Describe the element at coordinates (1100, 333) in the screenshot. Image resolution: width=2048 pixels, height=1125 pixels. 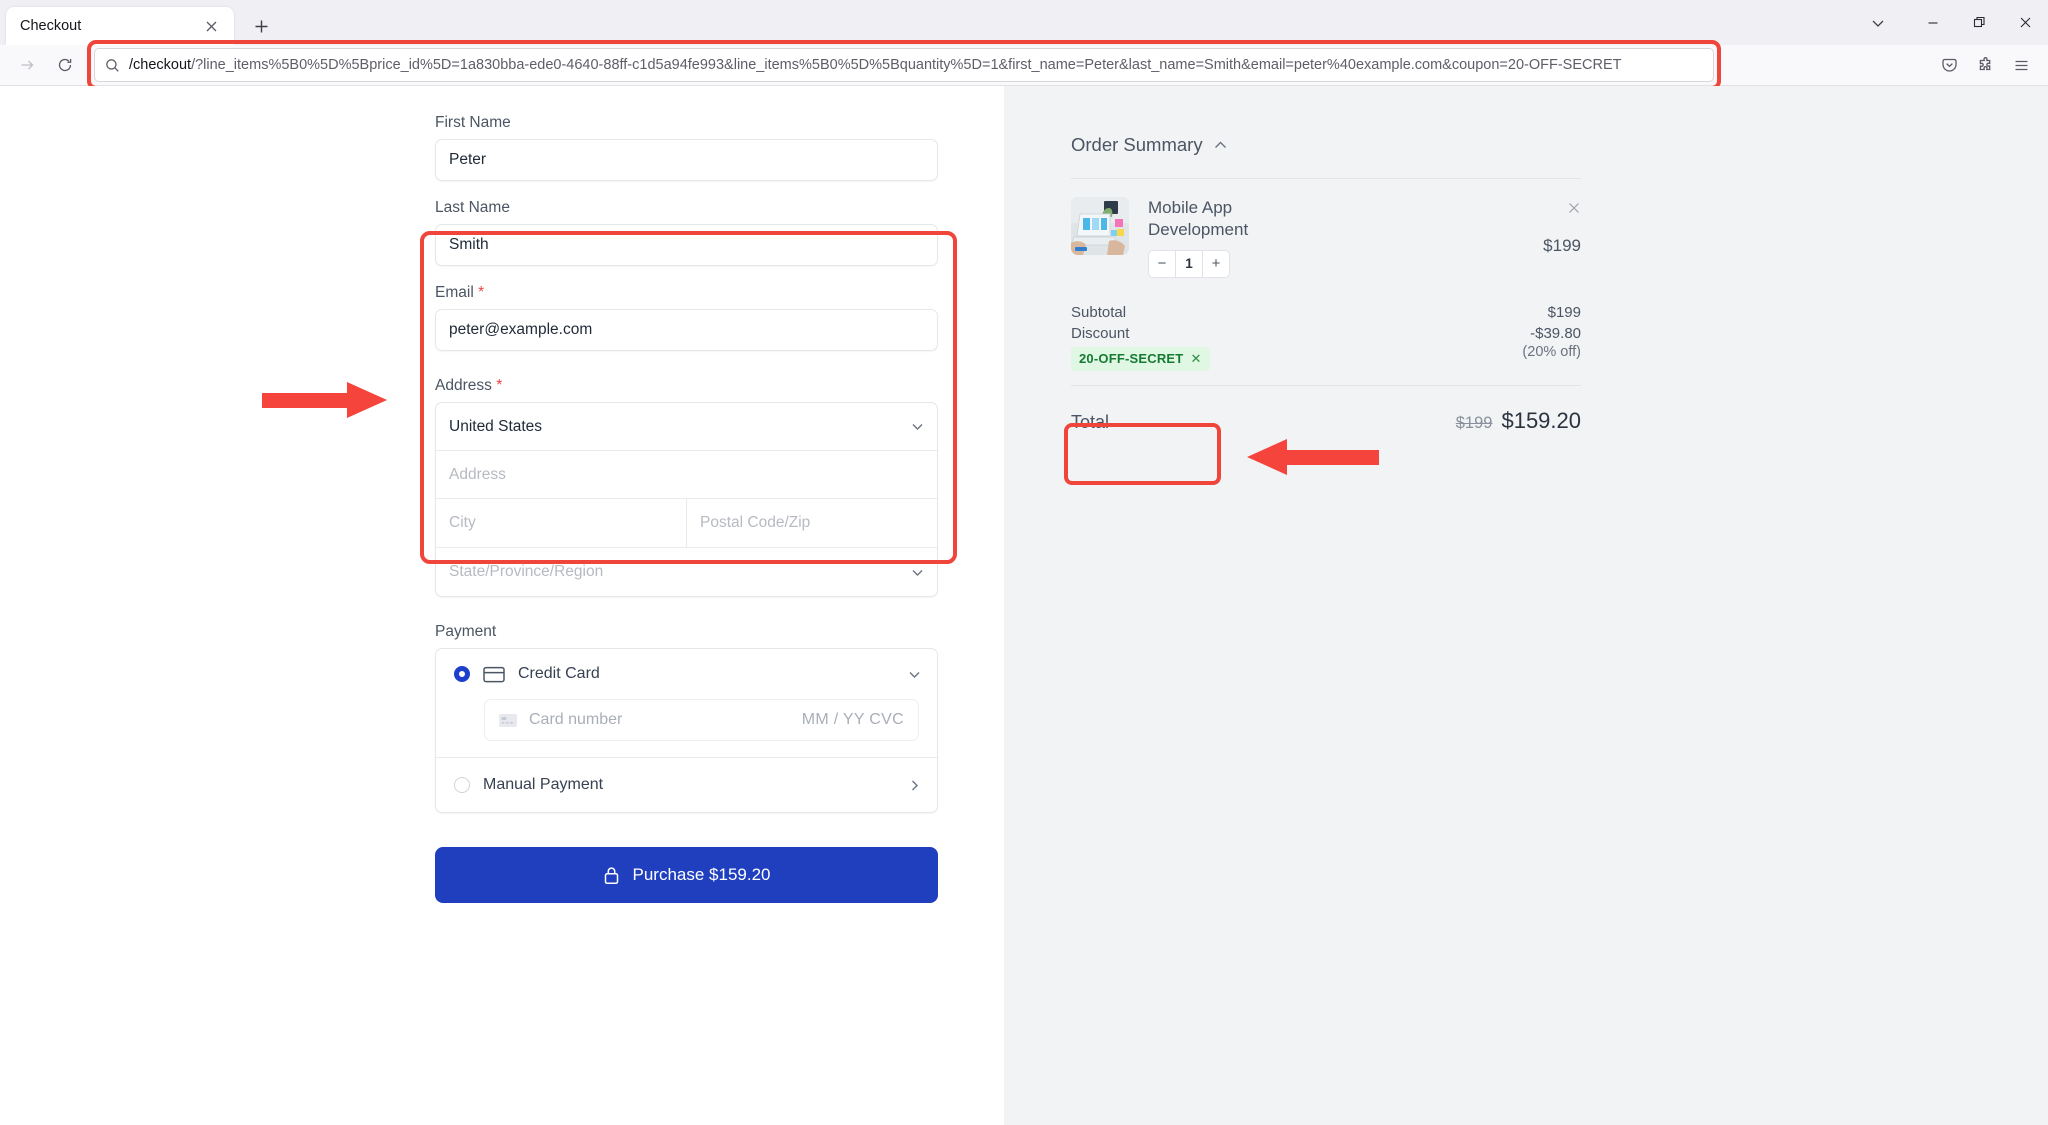
I see `discount-label: Discount` at that location.